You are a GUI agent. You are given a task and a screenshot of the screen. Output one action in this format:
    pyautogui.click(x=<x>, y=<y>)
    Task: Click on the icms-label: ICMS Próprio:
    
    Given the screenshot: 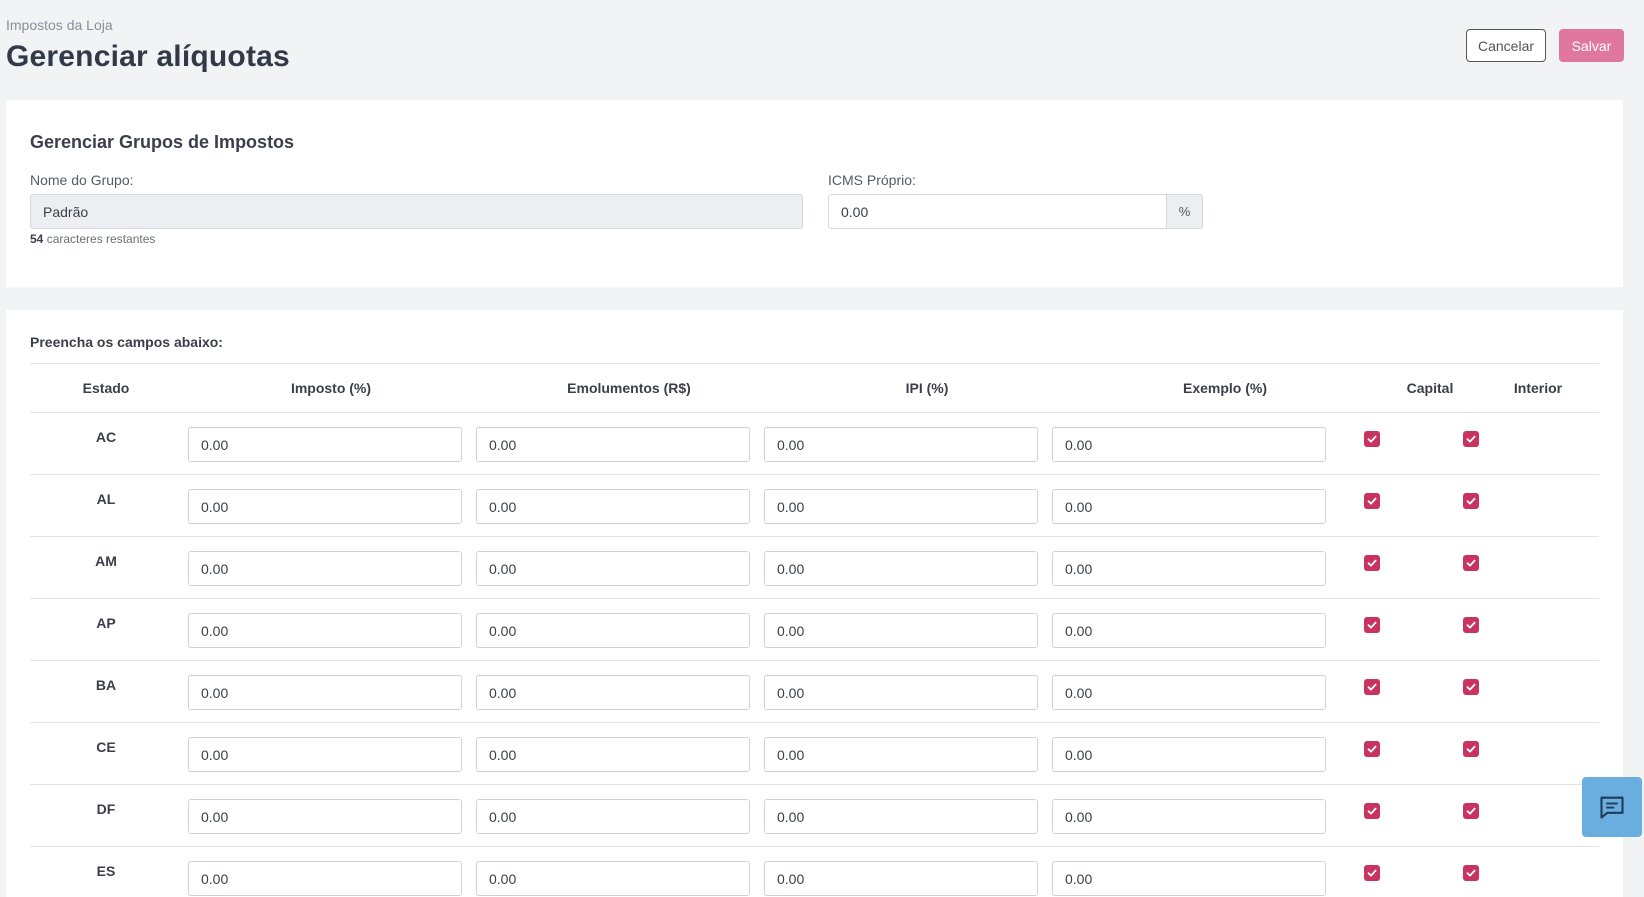 What is the action you would take?
    pyautogui.click(x=872, y=180)
    